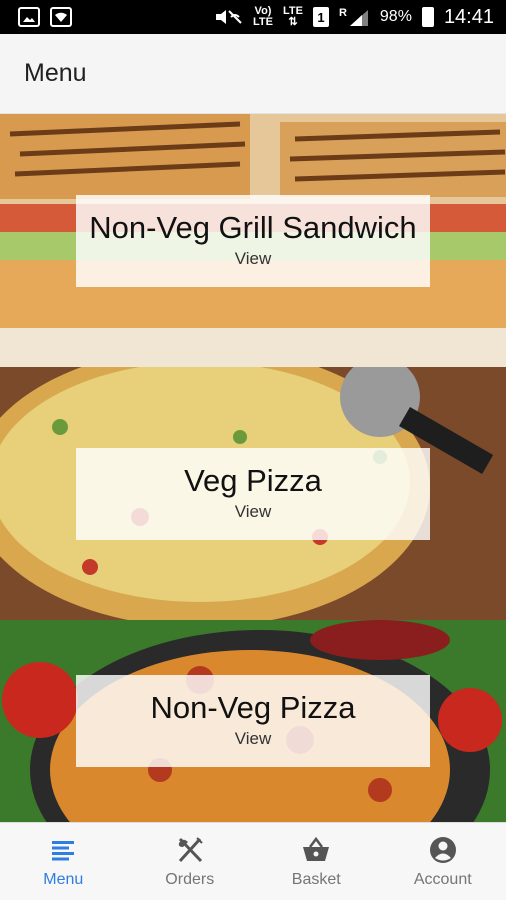 Image resolution: width=506 pixels, height=900 pixels. What do you see at coordinates (263, 16) in the screenshot?
I see `volte-indicator: Vo) LTE` at bounding box center [263, 16].